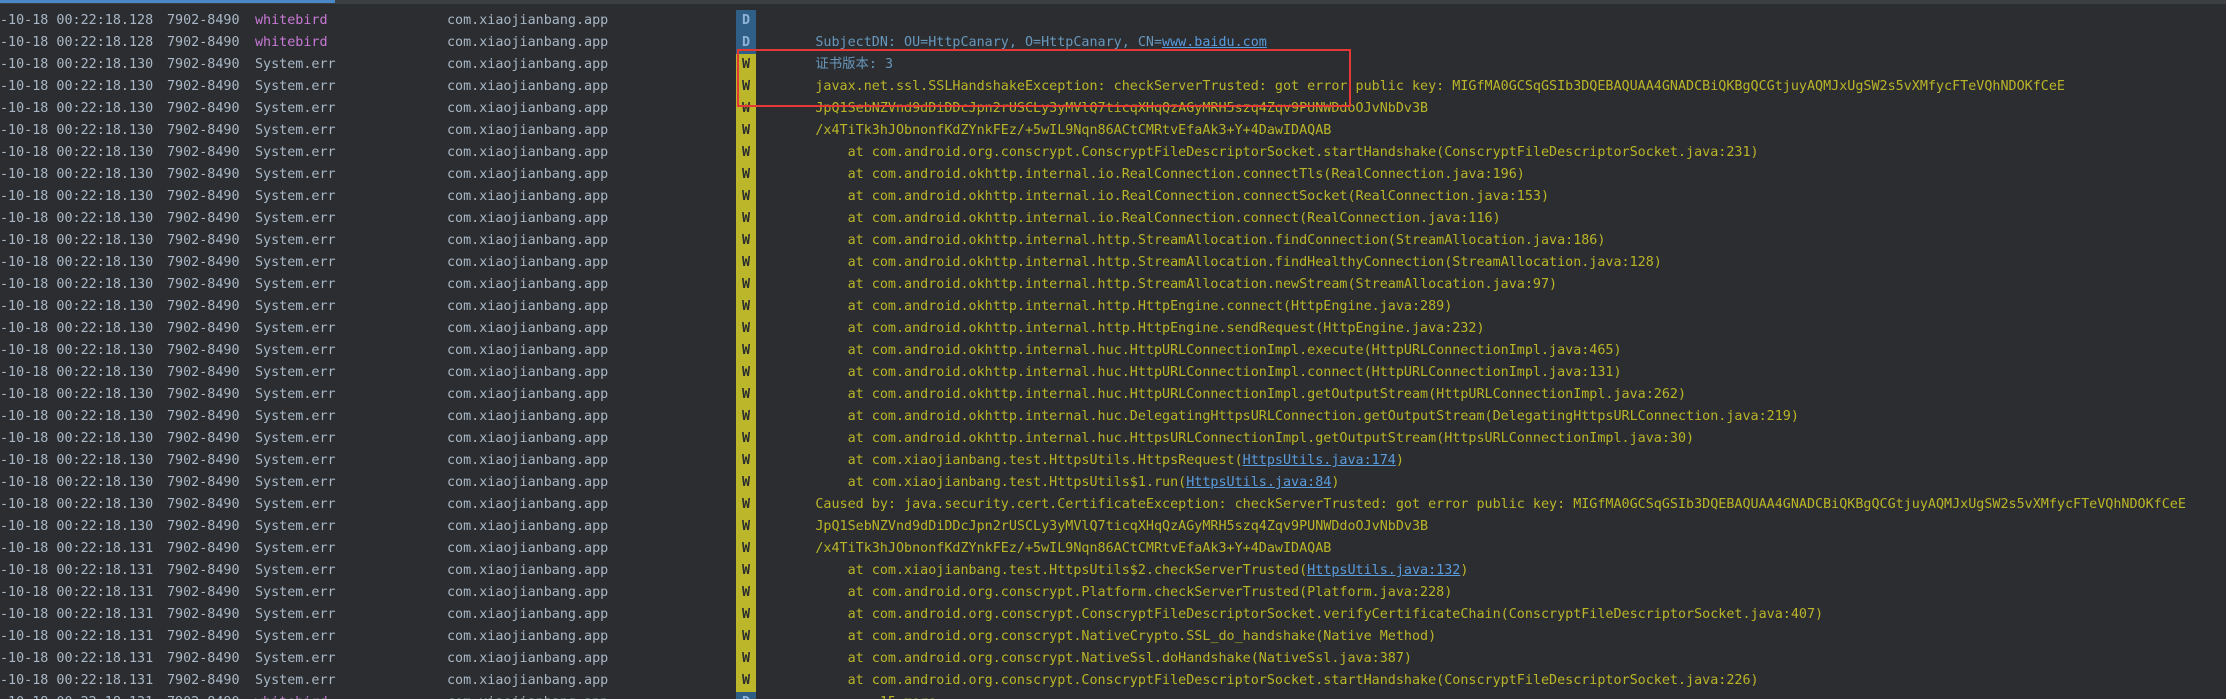 This screenshot has height=699, width=2226. Describe the element at coordinates (167, 1) in the screenshot. I see `active-tab-indicator` at that location.